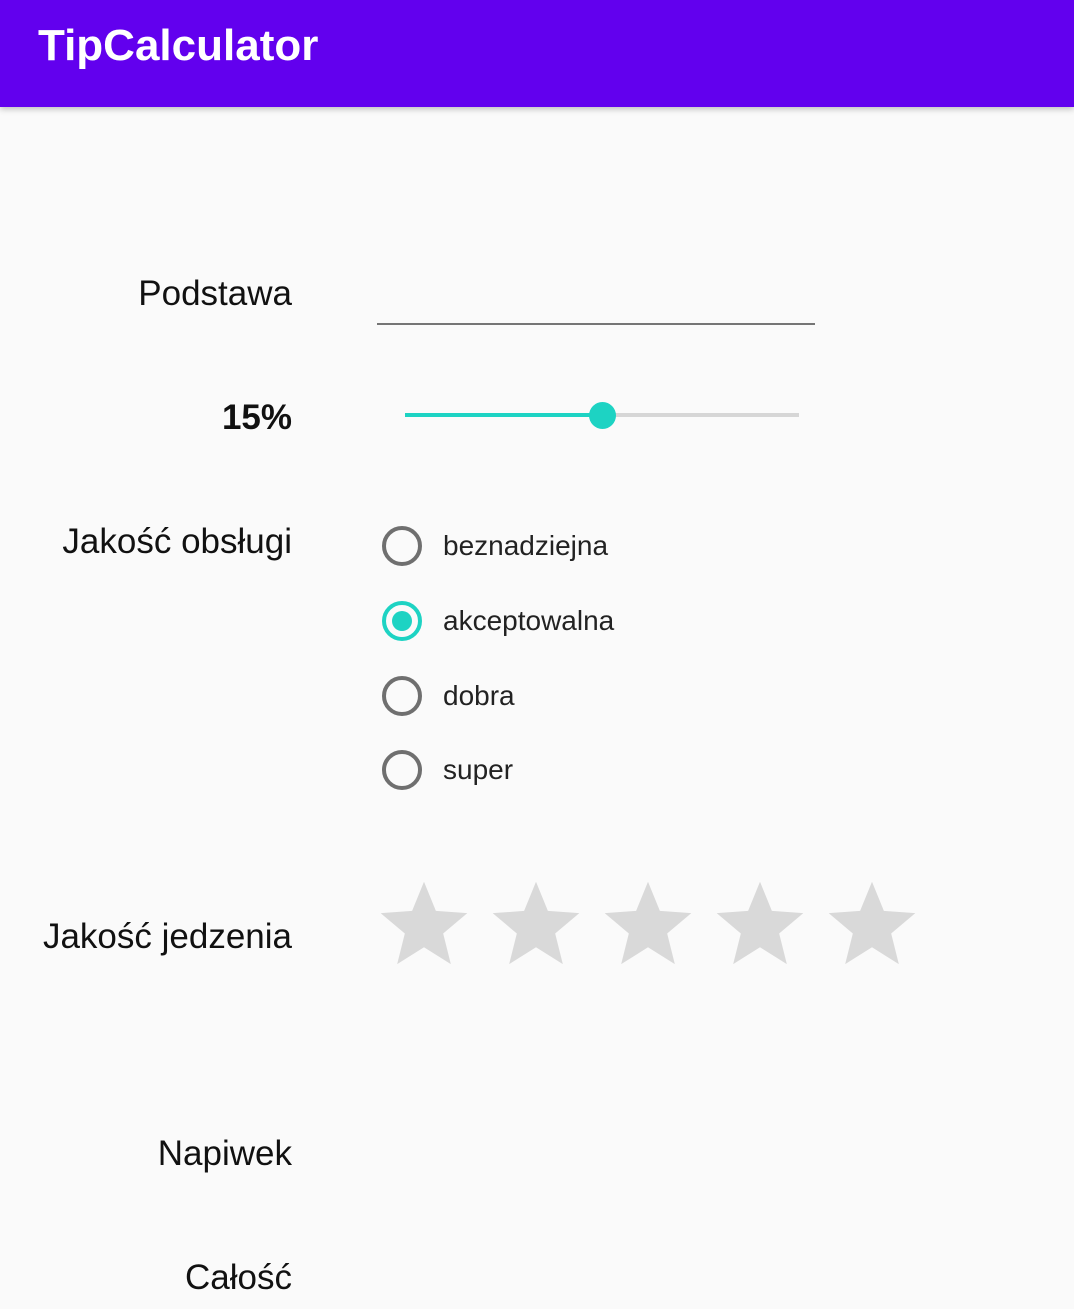 The image size is (1074, 1309). I want to click on radio-option-beznadziejna: beznadziejna, so click(495, 546).